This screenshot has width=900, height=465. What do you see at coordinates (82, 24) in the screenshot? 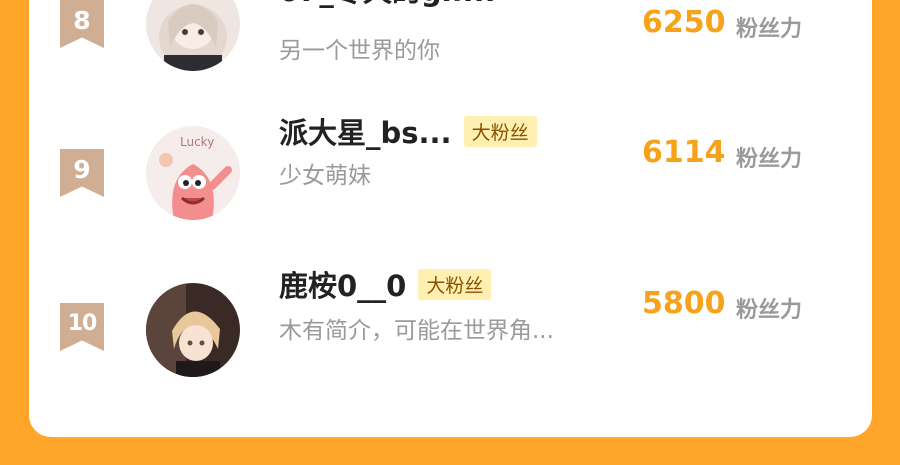
I see `rank-flag: 8` at bounding box center [82, 24].